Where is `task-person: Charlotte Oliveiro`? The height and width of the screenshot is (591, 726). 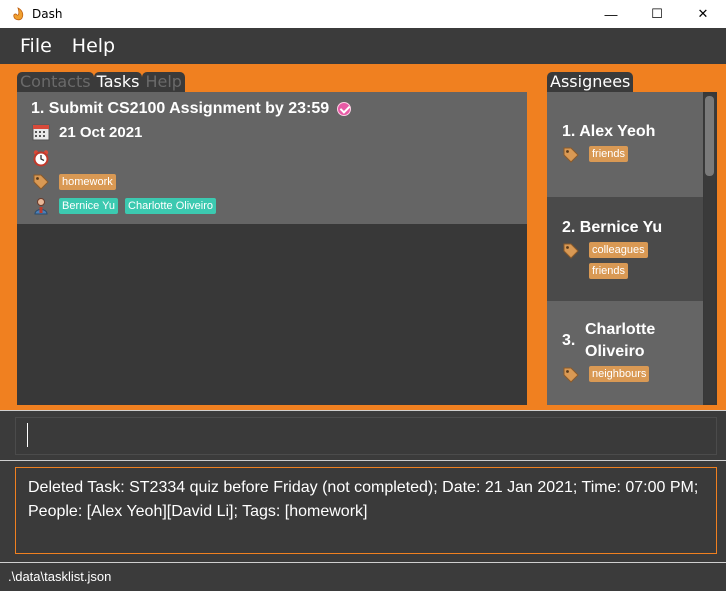 task-person: Charlotte Oliveiro is located at coordinates (170, 206).